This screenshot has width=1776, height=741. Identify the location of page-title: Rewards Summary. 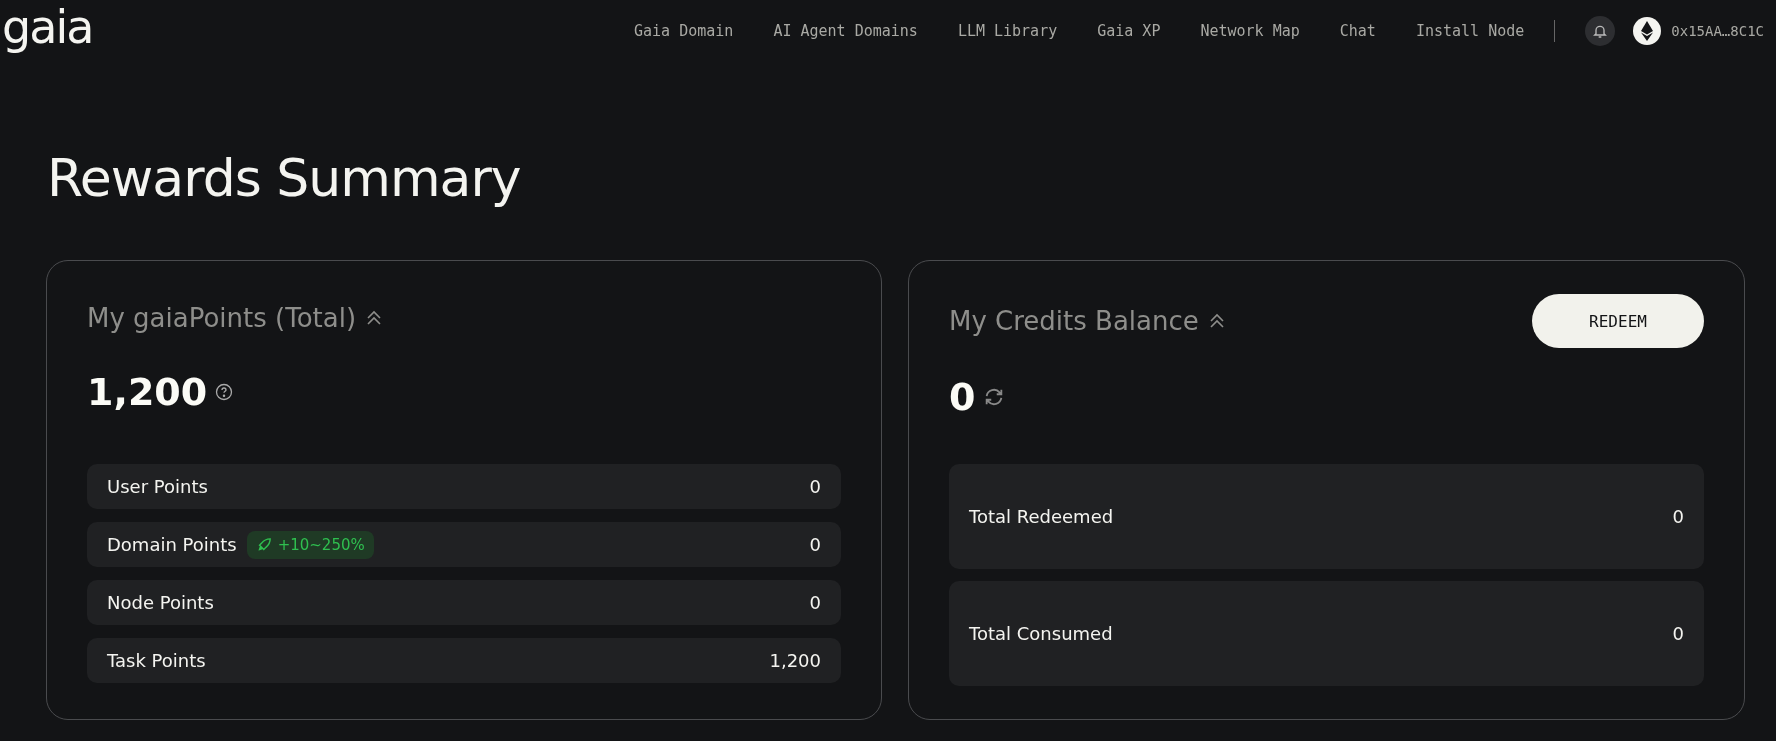
(284, 178).